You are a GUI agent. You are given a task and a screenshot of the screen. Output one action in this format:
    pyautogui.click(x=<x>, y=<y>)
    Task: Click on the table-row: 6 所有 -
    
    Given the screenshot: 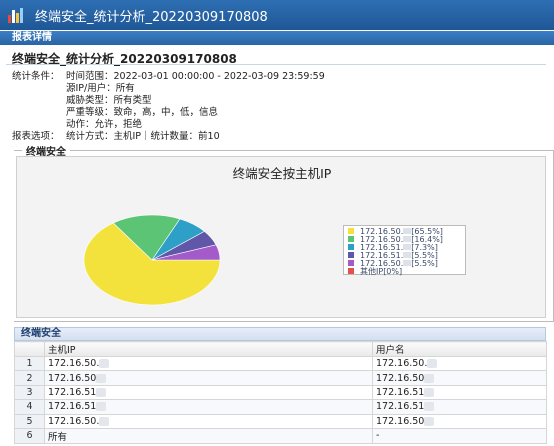 What is the action you would take?
    pyautogui.click(x=280, y=435)
    